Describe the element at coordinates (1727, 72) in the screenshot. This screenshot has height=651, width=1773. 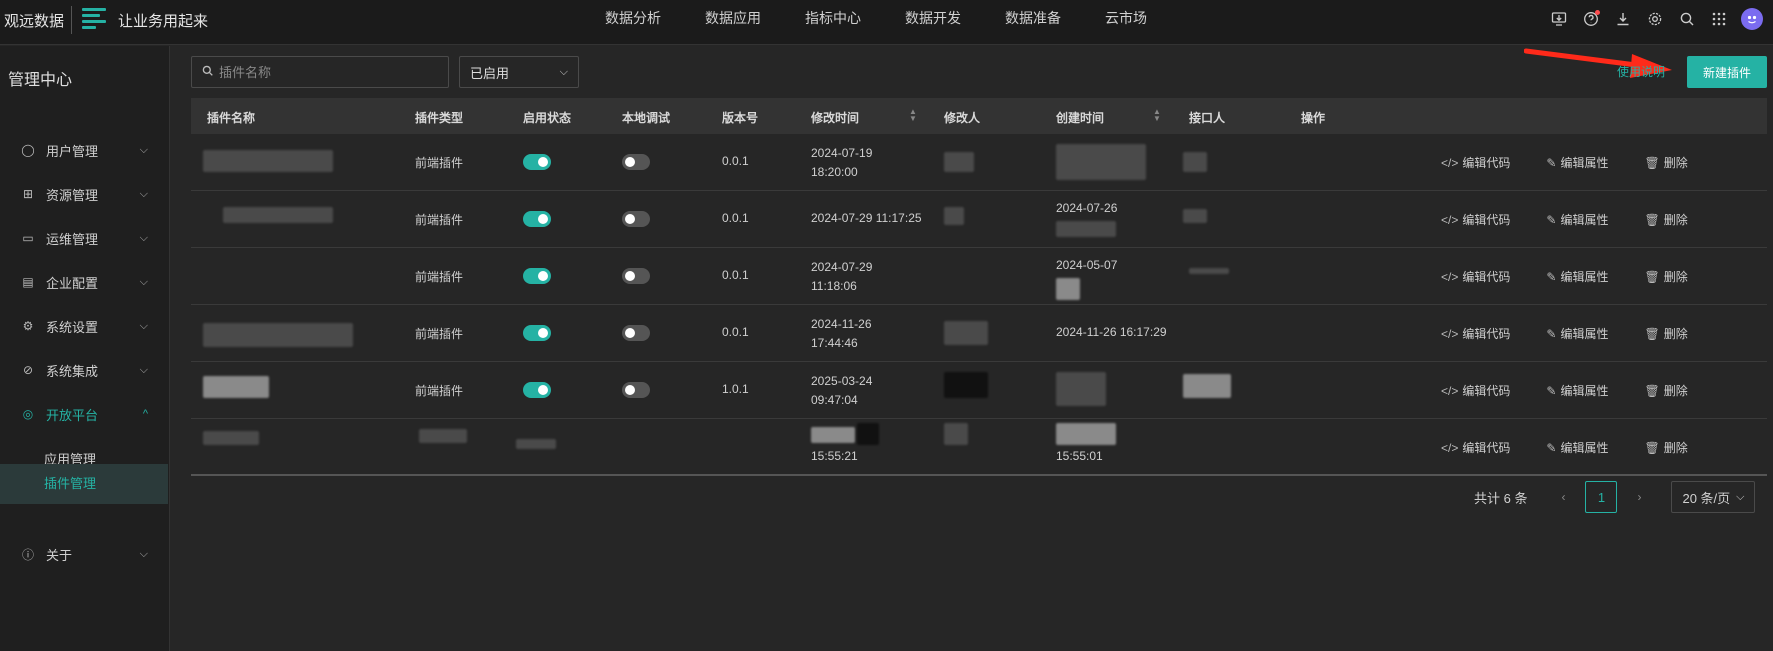
I see `new-plugin-button: 新建插件` at that location.